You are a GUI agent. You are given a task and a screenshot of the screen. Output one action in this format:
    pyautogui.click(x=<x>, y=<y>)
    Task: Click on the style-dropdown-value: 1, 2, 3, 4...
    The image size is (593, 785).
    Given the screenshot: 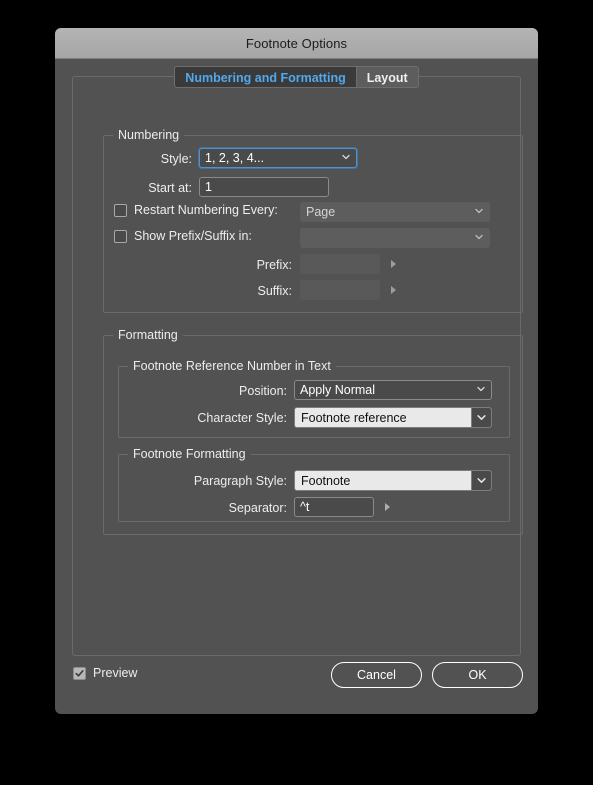 What is the action you would take?
    pyautogui.click(x=235, y=158)
    